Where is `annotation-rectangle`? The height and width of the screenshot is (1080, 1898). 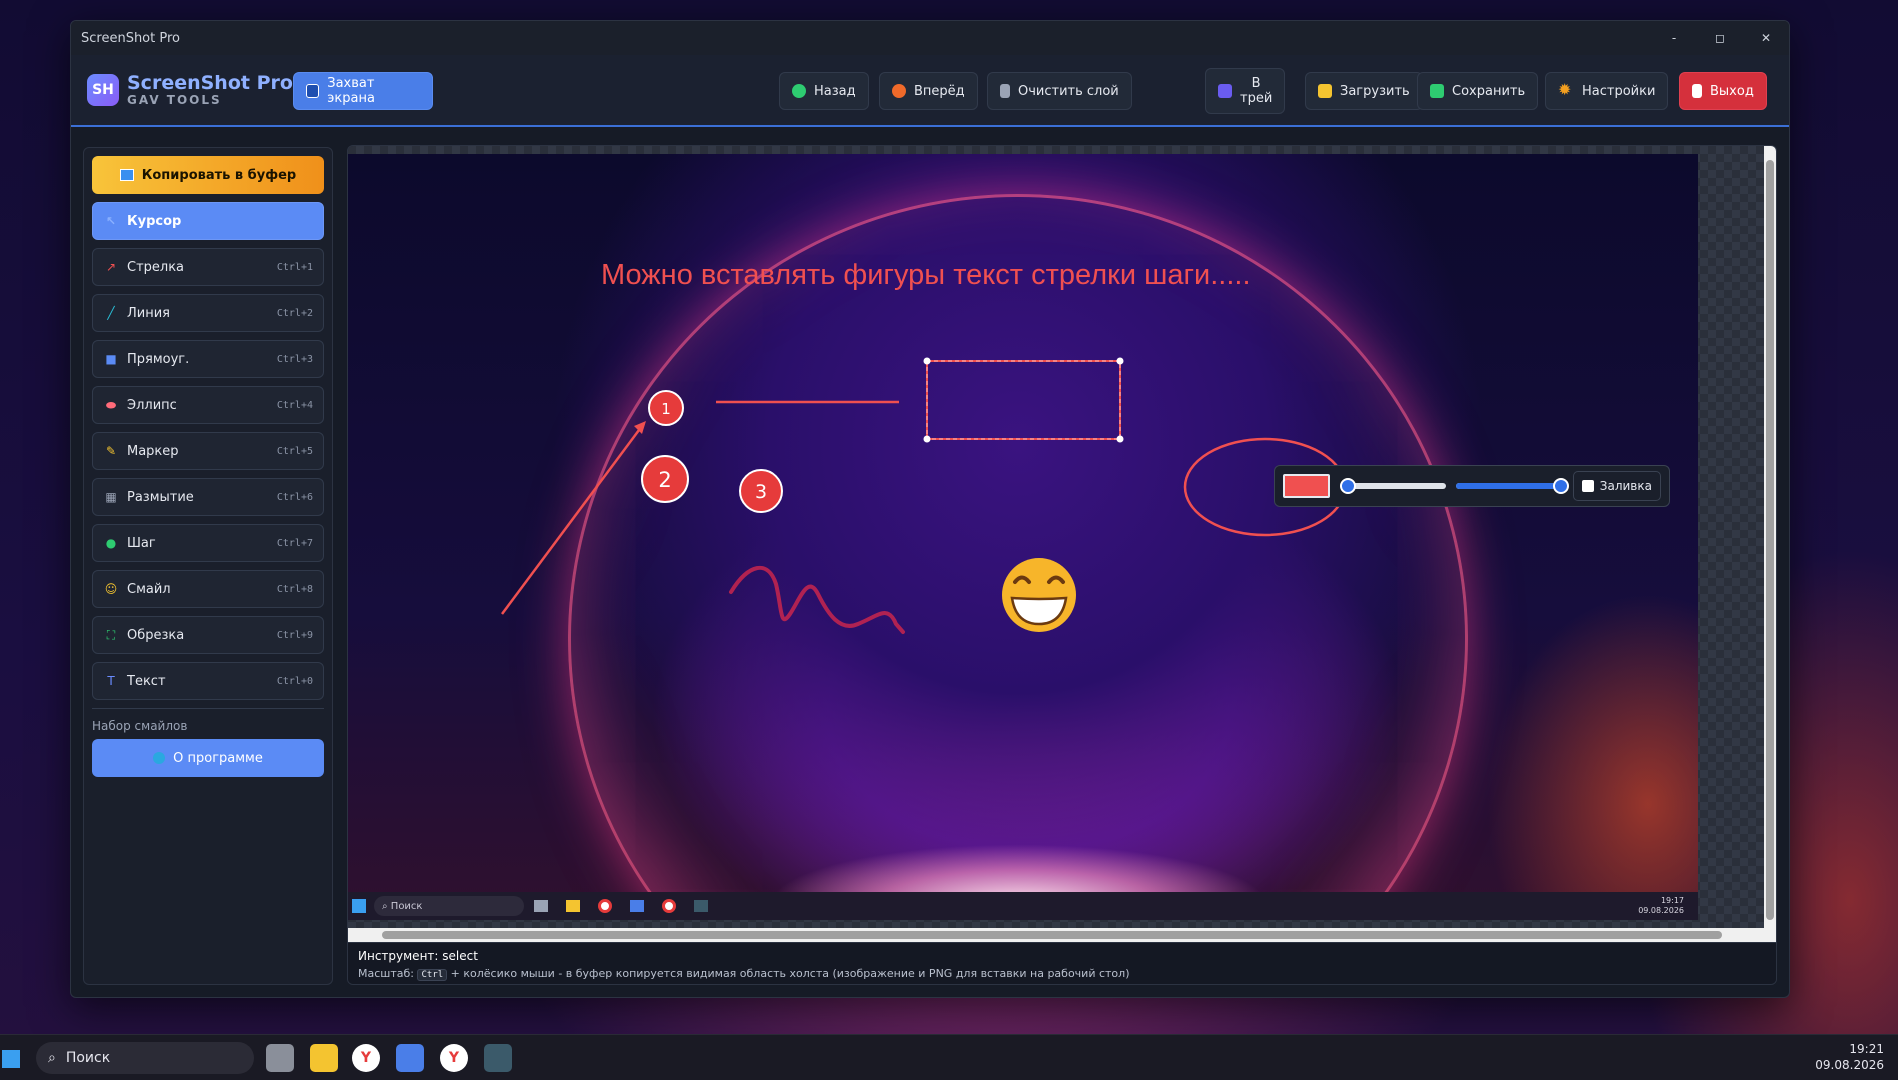 annotation-rectangle is located at coordinates (1023, 400).